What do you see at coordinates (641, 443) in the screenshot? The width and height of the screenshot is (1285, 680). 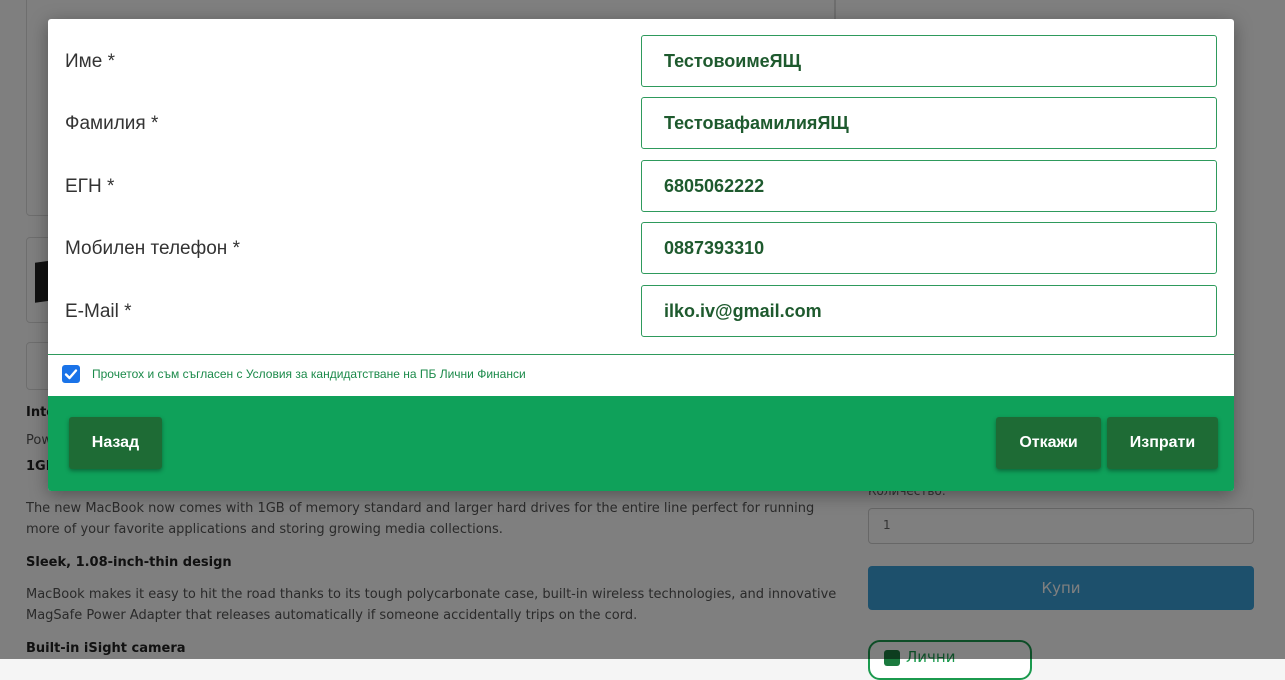 I see `modal-footer: Назад Откажи Изпрати` at bounding box center [641, 443].